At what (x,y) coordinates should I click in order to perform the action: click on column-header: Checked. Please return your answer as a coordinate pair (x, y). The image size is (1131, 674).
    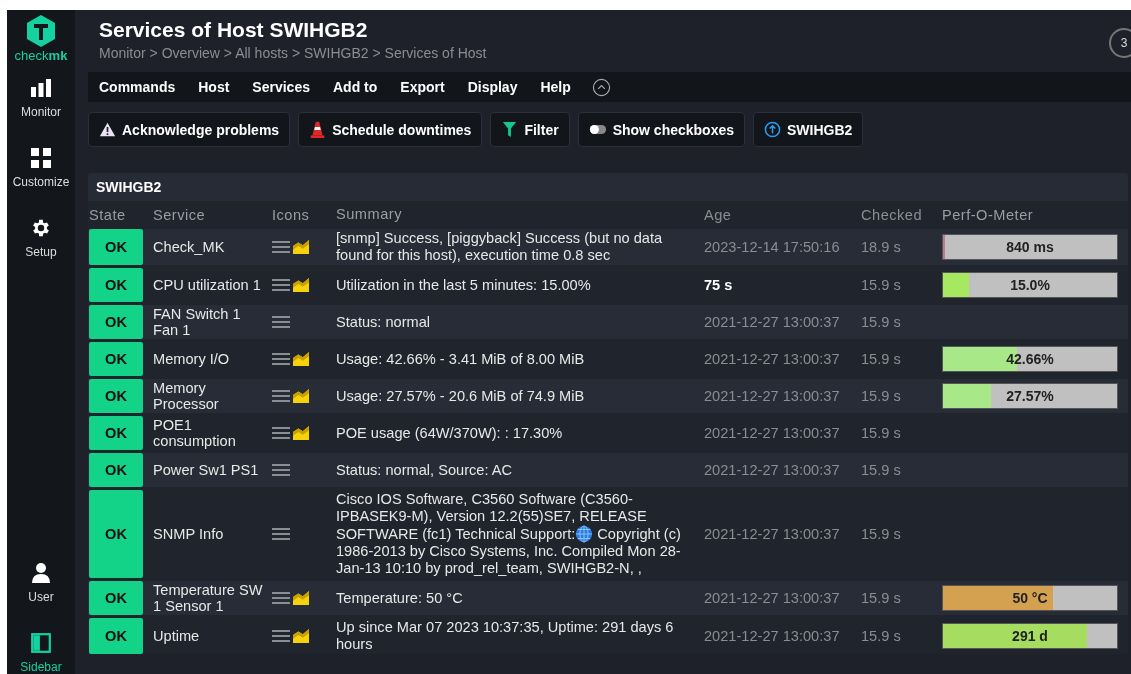
    Looking at the image, I should click on (897, 214).